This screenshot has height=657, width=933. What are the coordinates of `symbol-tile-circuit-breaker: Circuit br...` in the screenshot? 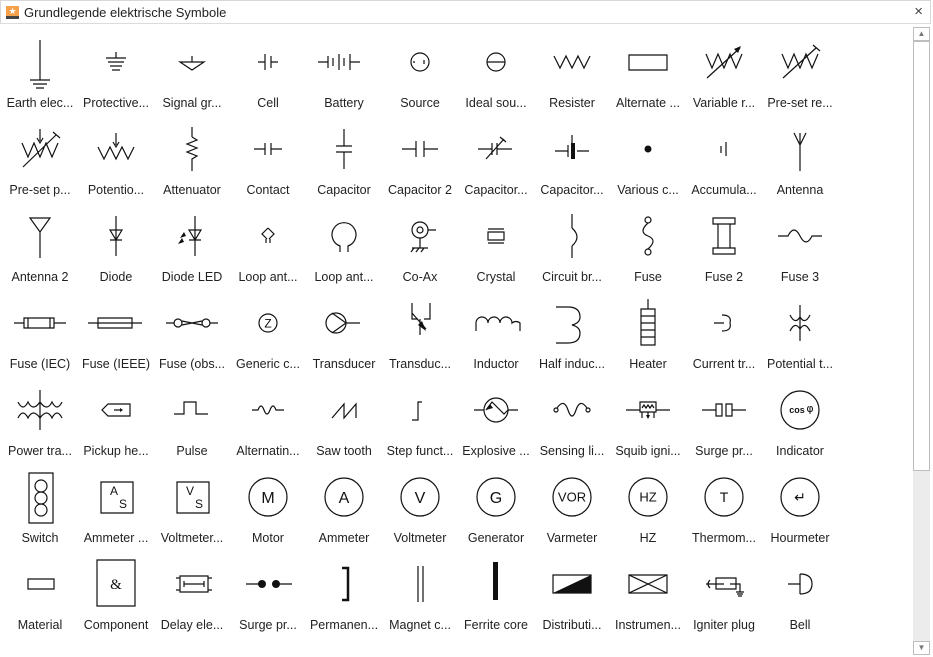 It's located at (572, 247).